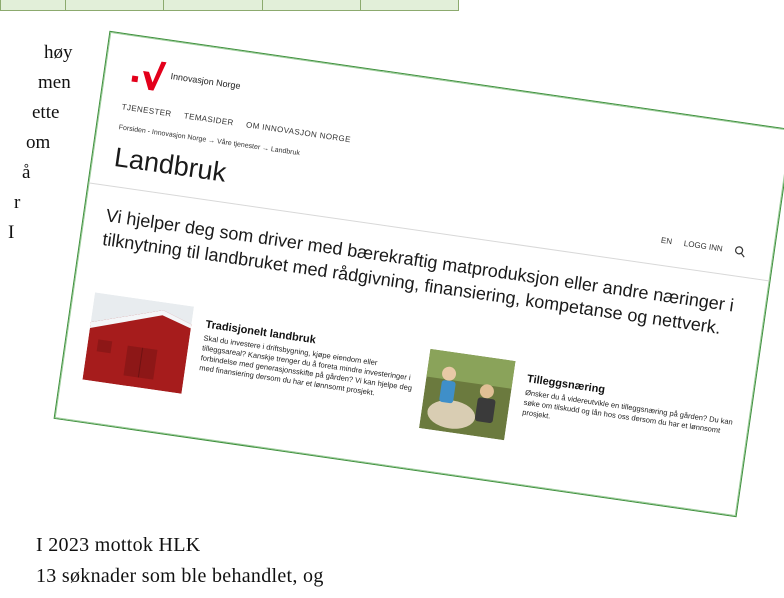  Describe the element at coordinates (11, 232) in the screenshot. I see `body-text-fragment: I` at that location.